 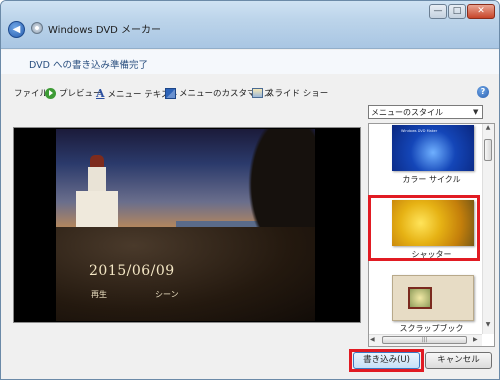 What do you see at coordinates (475, 339) in the screenshot?
I see `scroll-right-arrow-icon: ▶` at bounding box center [475, 339].